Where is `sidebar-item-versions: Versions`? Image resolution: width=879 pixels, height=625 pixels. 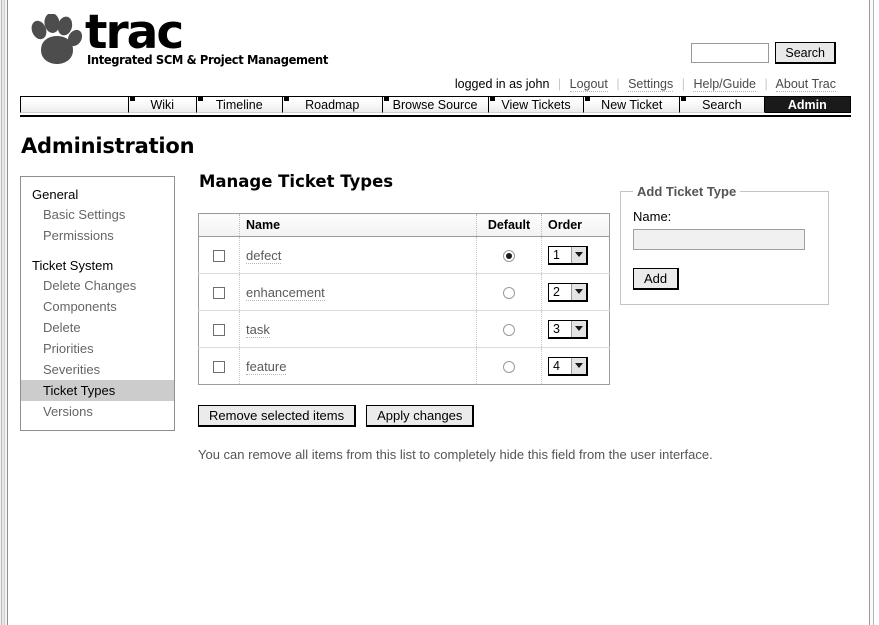
sidebar-item-versions: Versions is located at coordinates (97, 411).